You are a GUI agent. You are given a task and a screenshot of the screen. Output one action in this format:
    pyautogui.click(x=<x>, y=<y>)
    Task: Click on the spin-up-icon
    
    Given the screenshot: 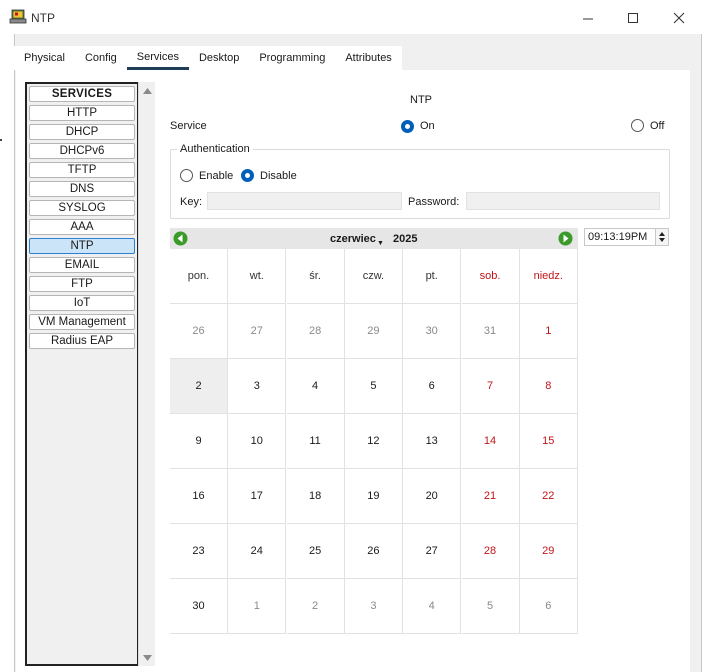 What is the action you would take?
    pyautogui.click(x=662, y=234)
    